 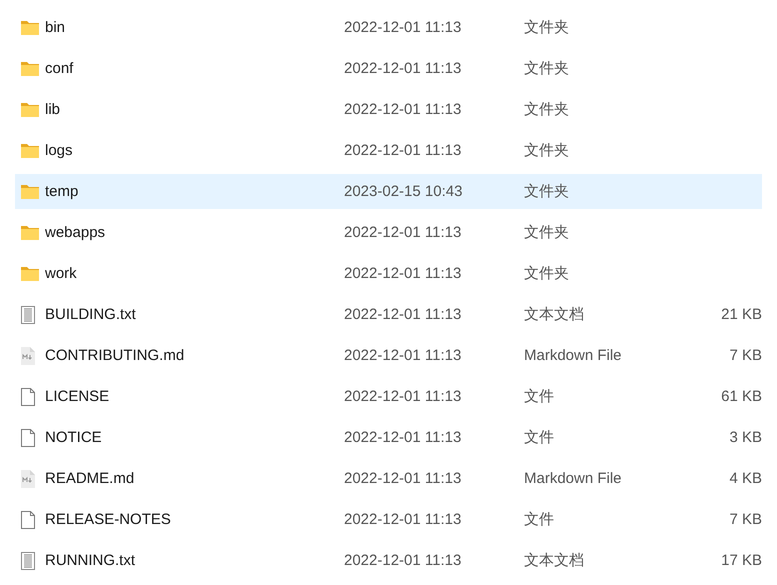 What do you see at coordinates (74, 437) in the screenshot?
I see `file-name: NOTICE` at bounding box center [74, 437].